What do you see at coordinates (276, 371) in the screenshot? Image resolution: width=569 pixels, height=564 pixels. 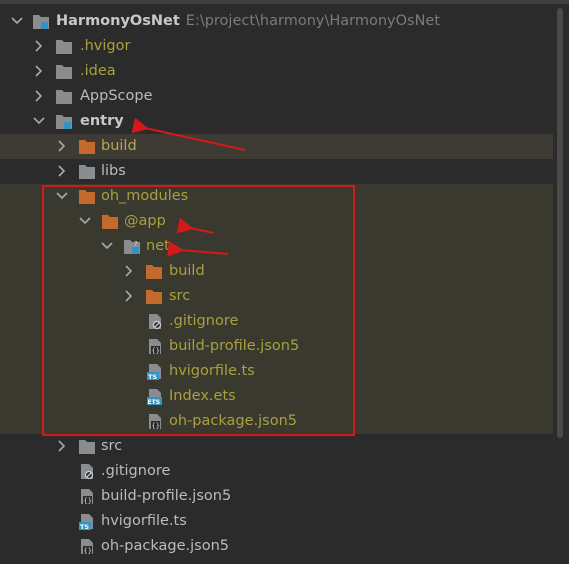 I see `tree-row-net-hvigorfile: TS hvigorfile.ts` at bounding box center [276, 371].